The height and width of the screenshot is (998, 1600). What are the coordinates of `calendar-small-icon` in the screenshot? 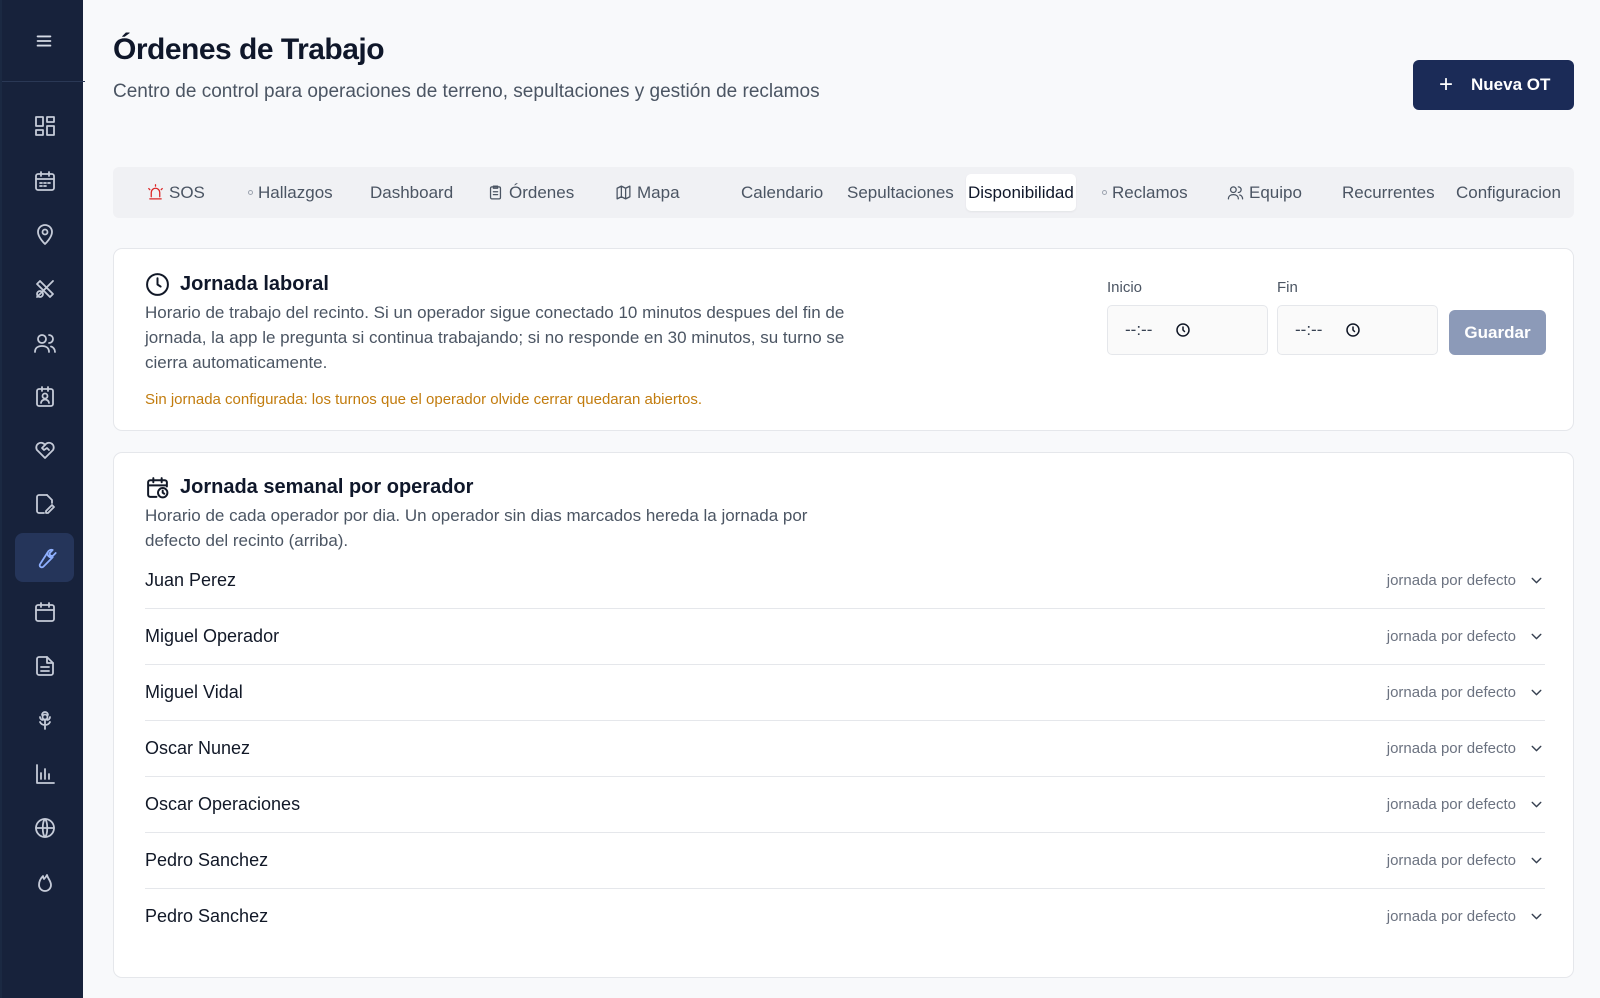 It's located at (44, 611).